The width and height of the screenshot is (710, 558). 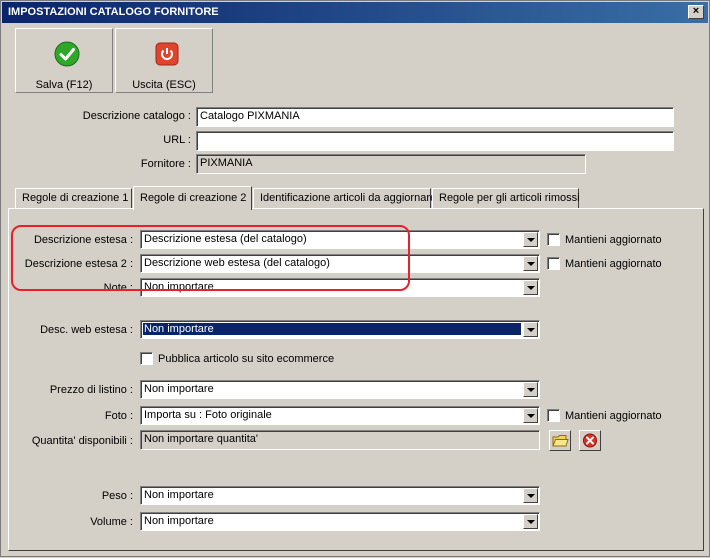 What do you see at coordinates (340, 239) in the screenshot?
I see `ext-desc-select: Descrizione estesa (del catalogo)` at bounding box center [340, 239].